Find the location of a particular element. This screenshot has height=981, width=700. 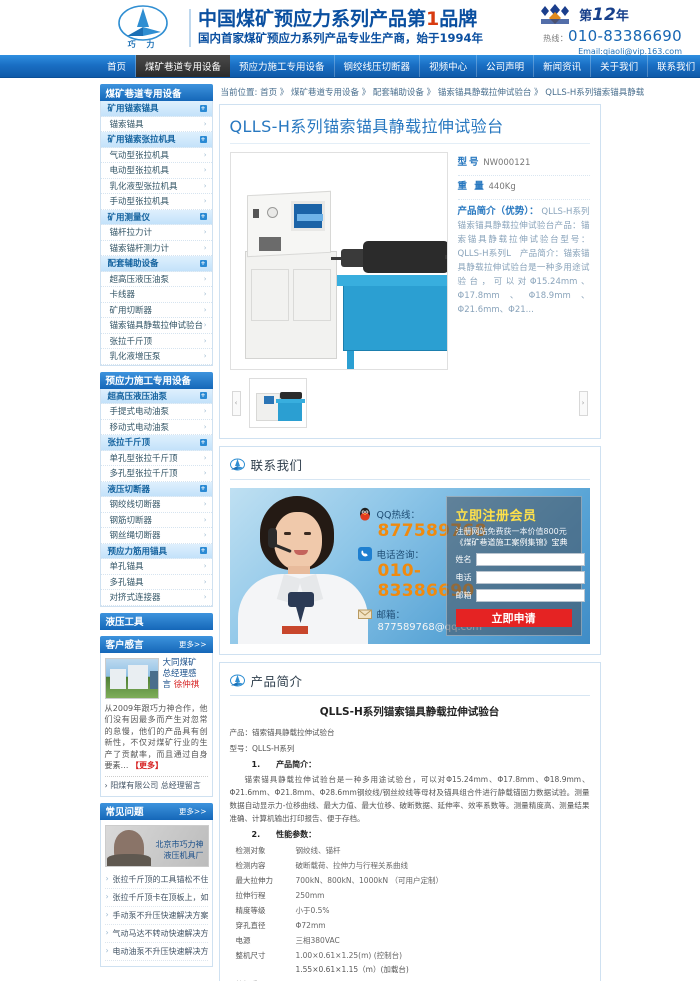

nav-item-home: 首页 is located at coordinates (117, 66).